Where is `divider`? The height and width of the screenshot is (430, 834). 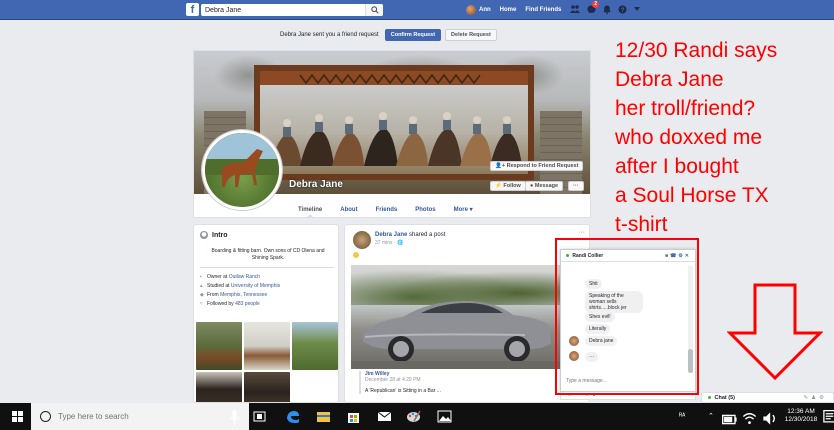 divider is located at coordinates (267, 267).